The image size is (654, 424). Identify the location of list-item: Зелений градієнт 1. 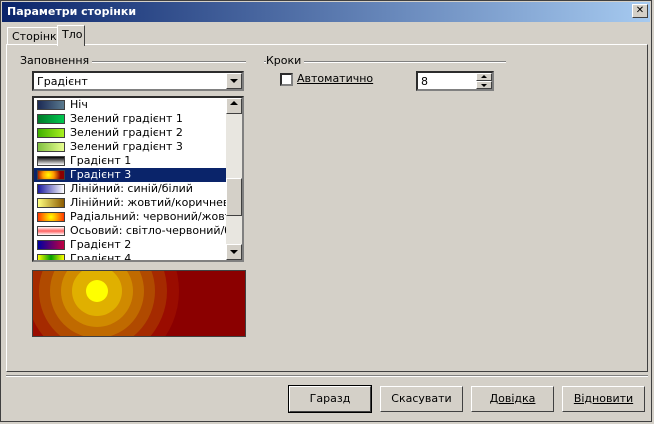
(130, 119).